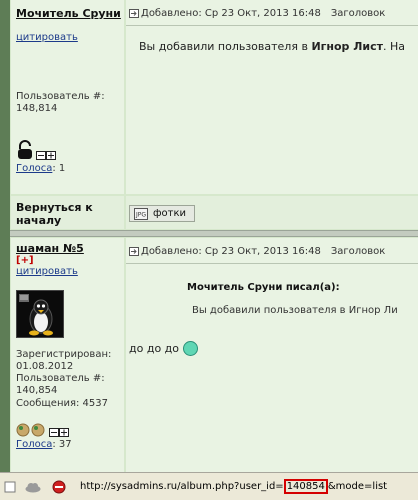  I want to click on left-page-edge, so click(5, 250).